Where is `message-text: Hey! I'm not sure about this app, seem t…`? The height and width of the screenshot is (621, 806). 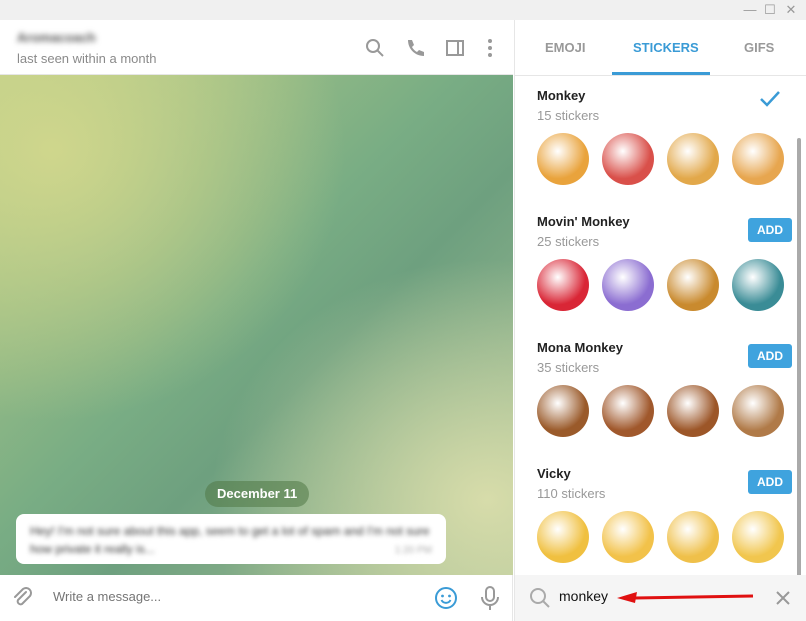
message-text: Hey! I'm not sure about this app, seem t… is located at coordinates (230, 540).